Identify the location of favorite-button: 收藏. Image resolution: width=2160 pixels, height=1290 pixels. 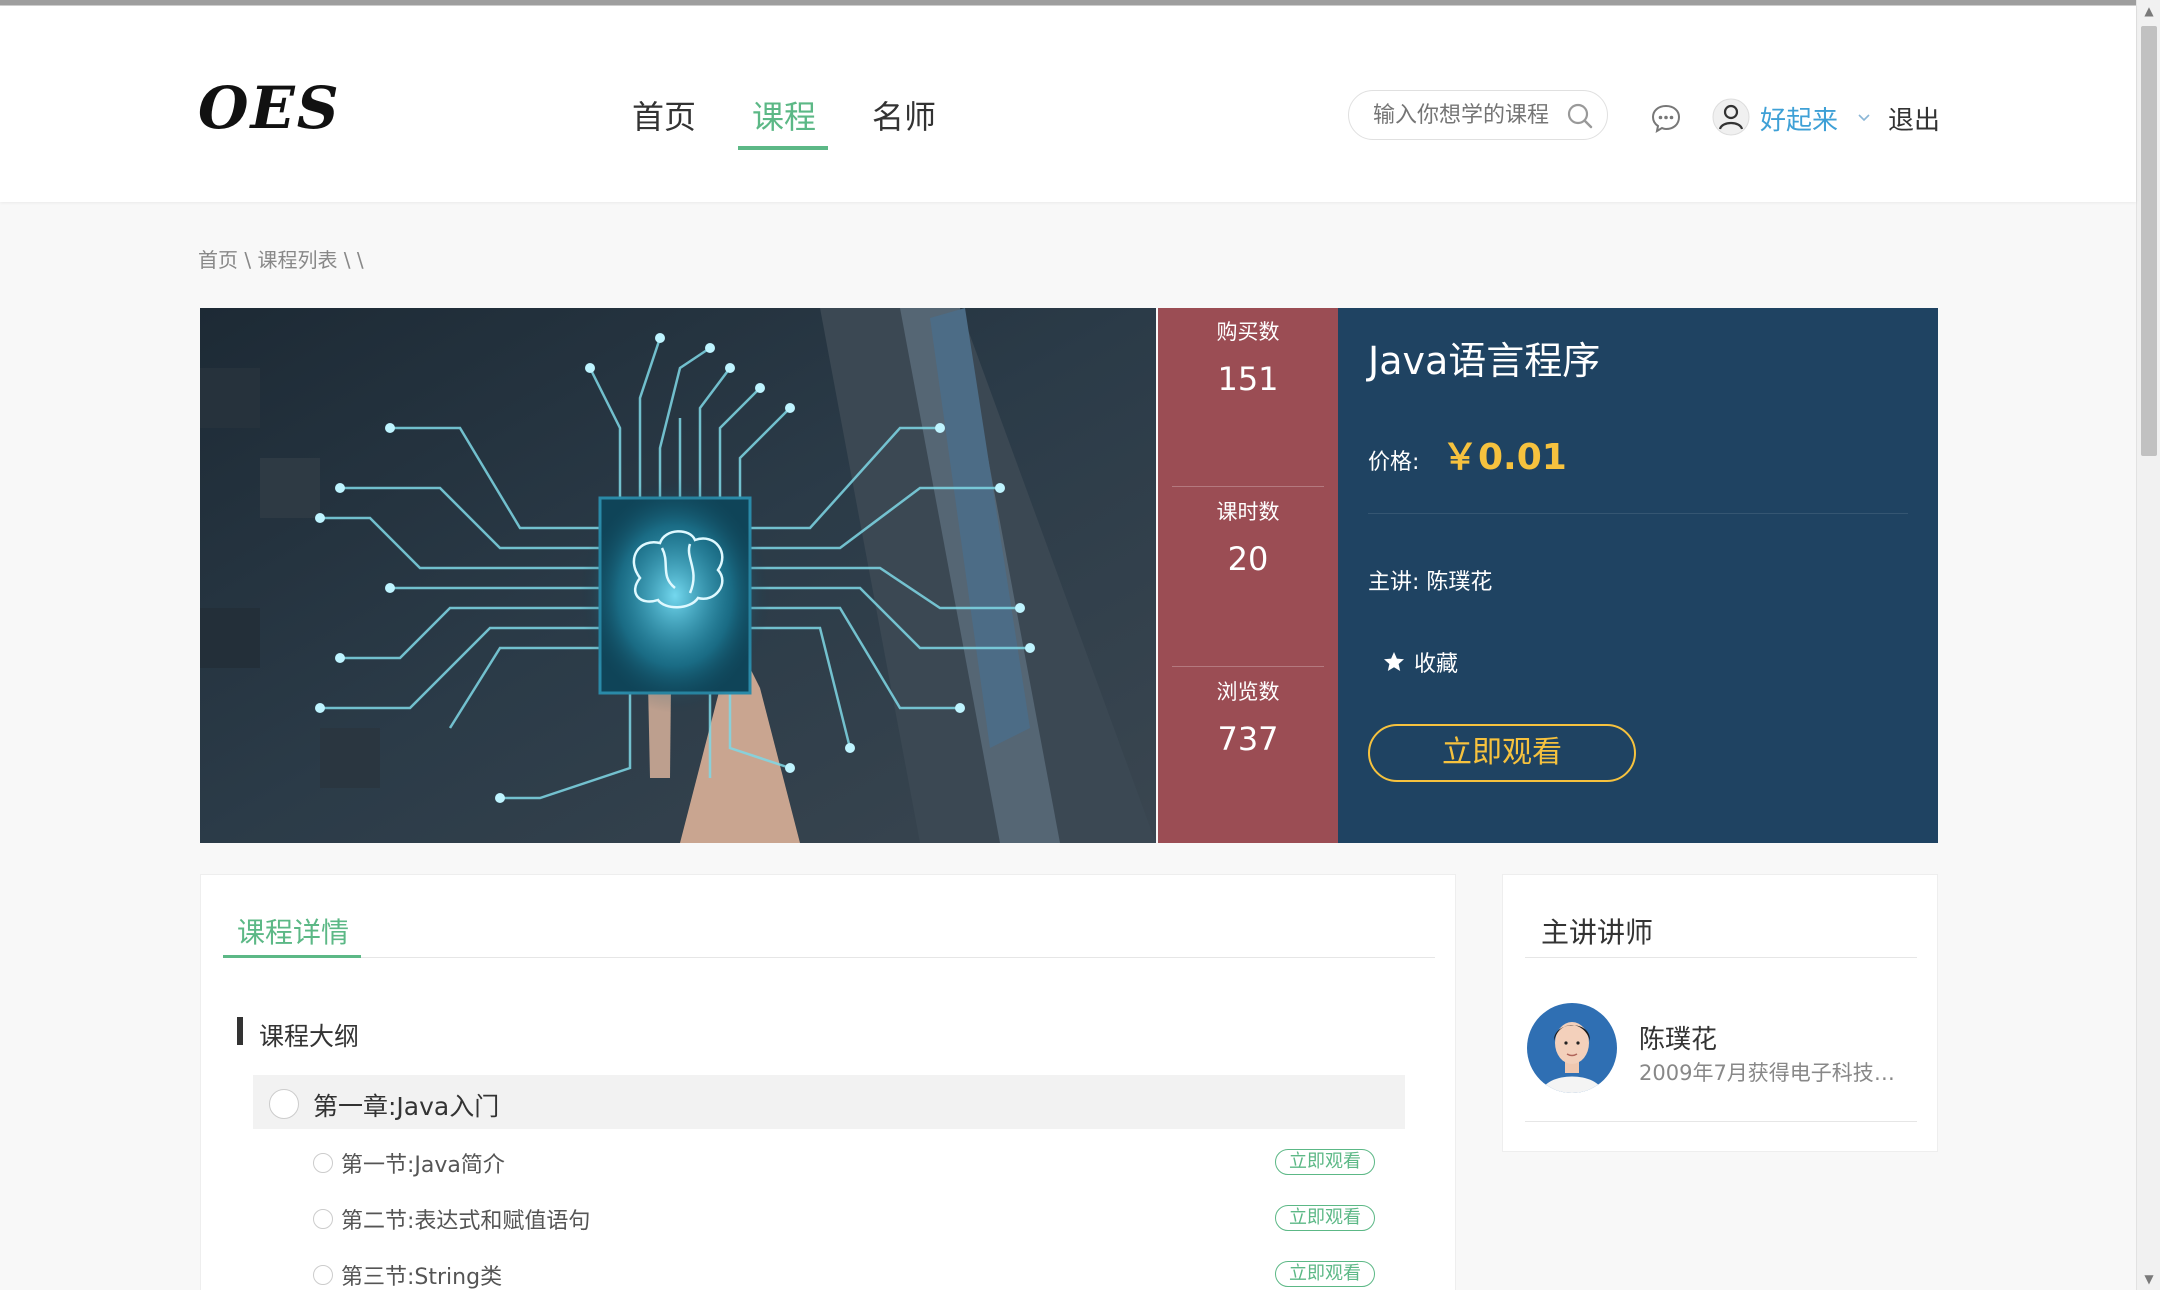
(1420, 662).